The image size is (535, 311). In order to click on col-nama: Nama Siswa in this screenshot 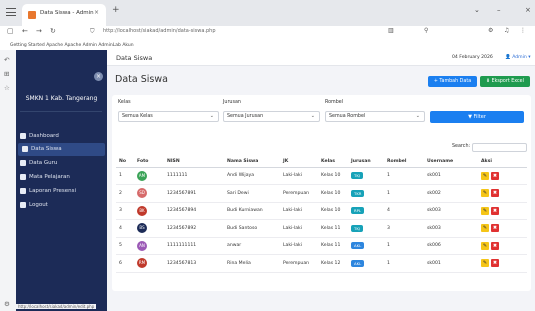, I will do `click(252, 162)`.